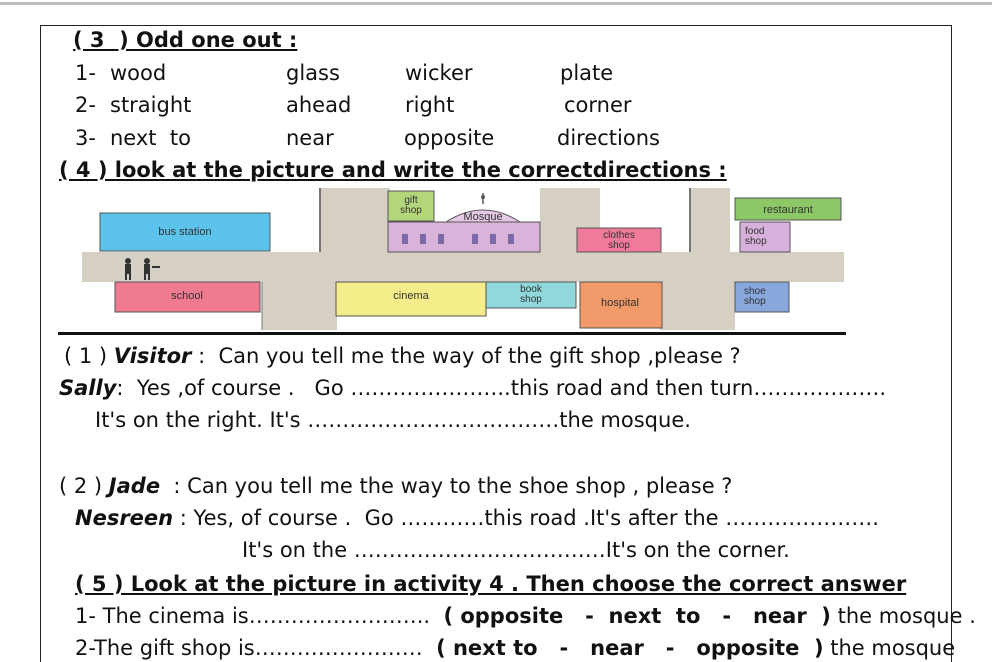 This screenshot has width=992, height=662. What do you see at coordinates (134, 486) in the screenshot?
I see `dialogue2-speaker1: Jade` at bounding box center [134, 486].